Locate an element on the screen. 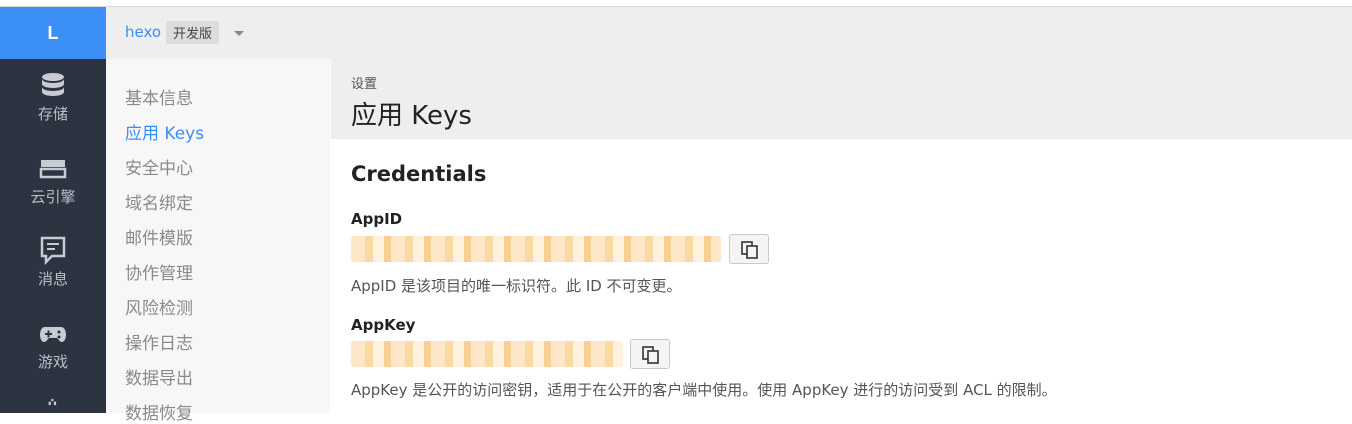 This screenshot has width=1352, height=424. rail-item-label: 存储 is located at coordinates (52, 114).